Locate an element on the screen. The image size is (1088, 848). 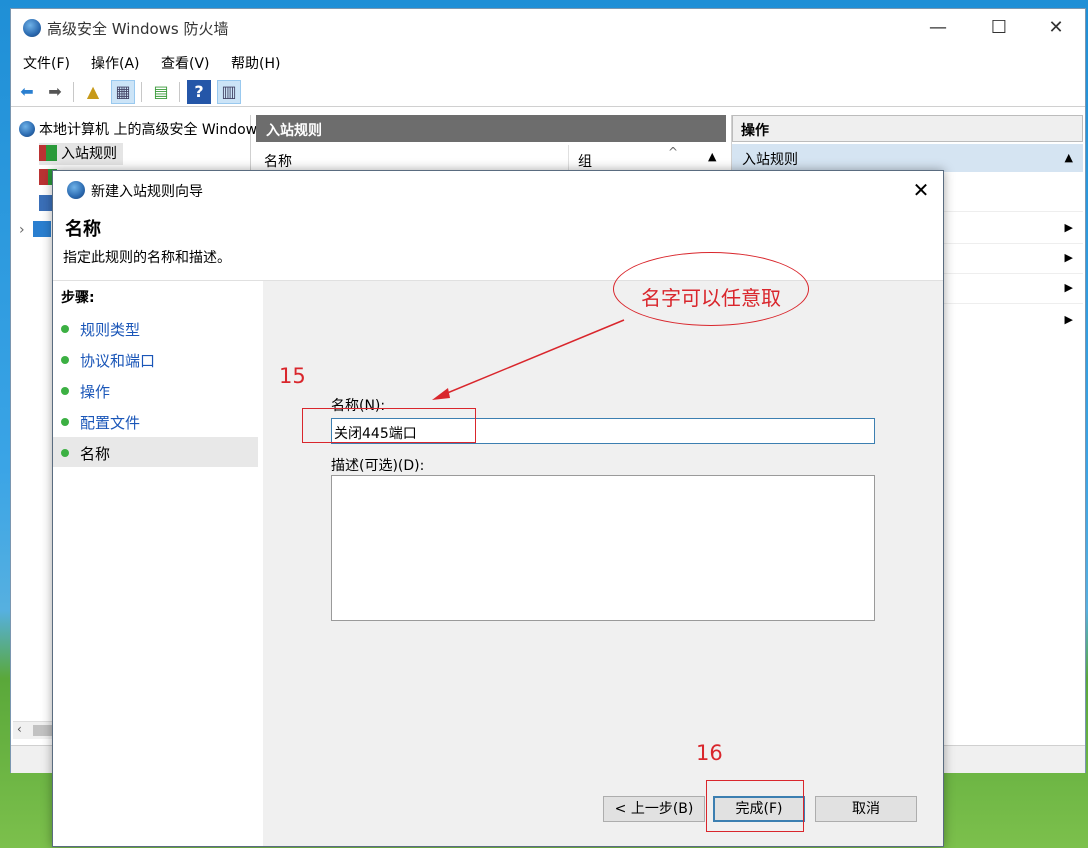
tree-item-inbound-rules: 入站规则 is located at coordinates (81, 154).